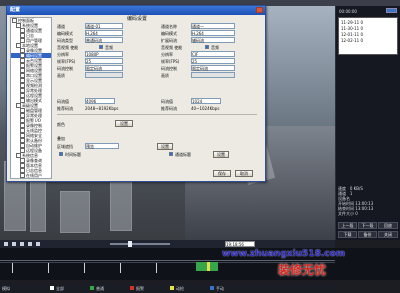 This screenshot has height=293, width=400. What do you see at coordinates (284, 254) in the screenshot?
I see `watermark-url: www.zhuangxiu518.com` at bounding box center [284, 254].